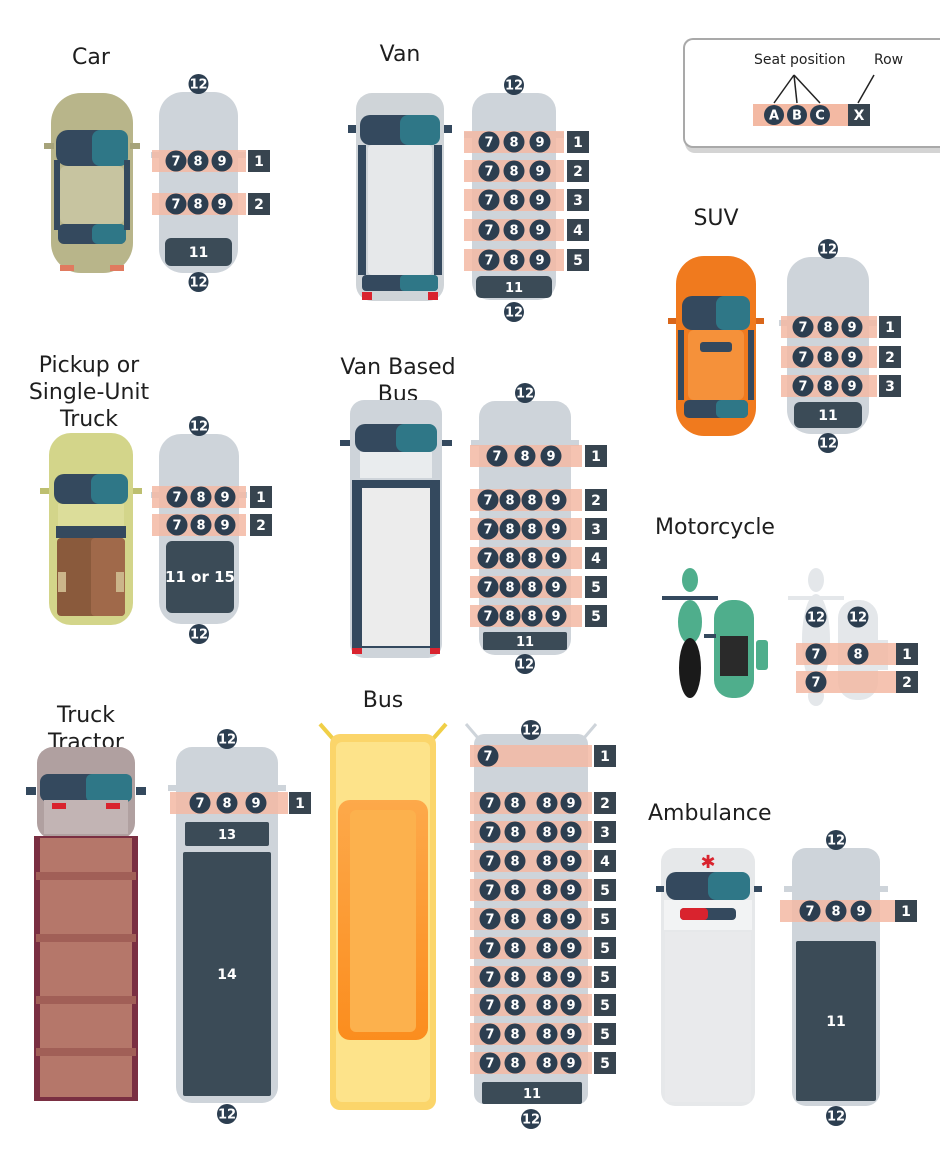 The height and width of the screenshot is (1173, 940). Describe the element at coordinates (211, 530) in the screenshot. I see `pickup-seat-layout: 12 7 8 9 1 7 8 9 2 11 or 15 12` at that location.